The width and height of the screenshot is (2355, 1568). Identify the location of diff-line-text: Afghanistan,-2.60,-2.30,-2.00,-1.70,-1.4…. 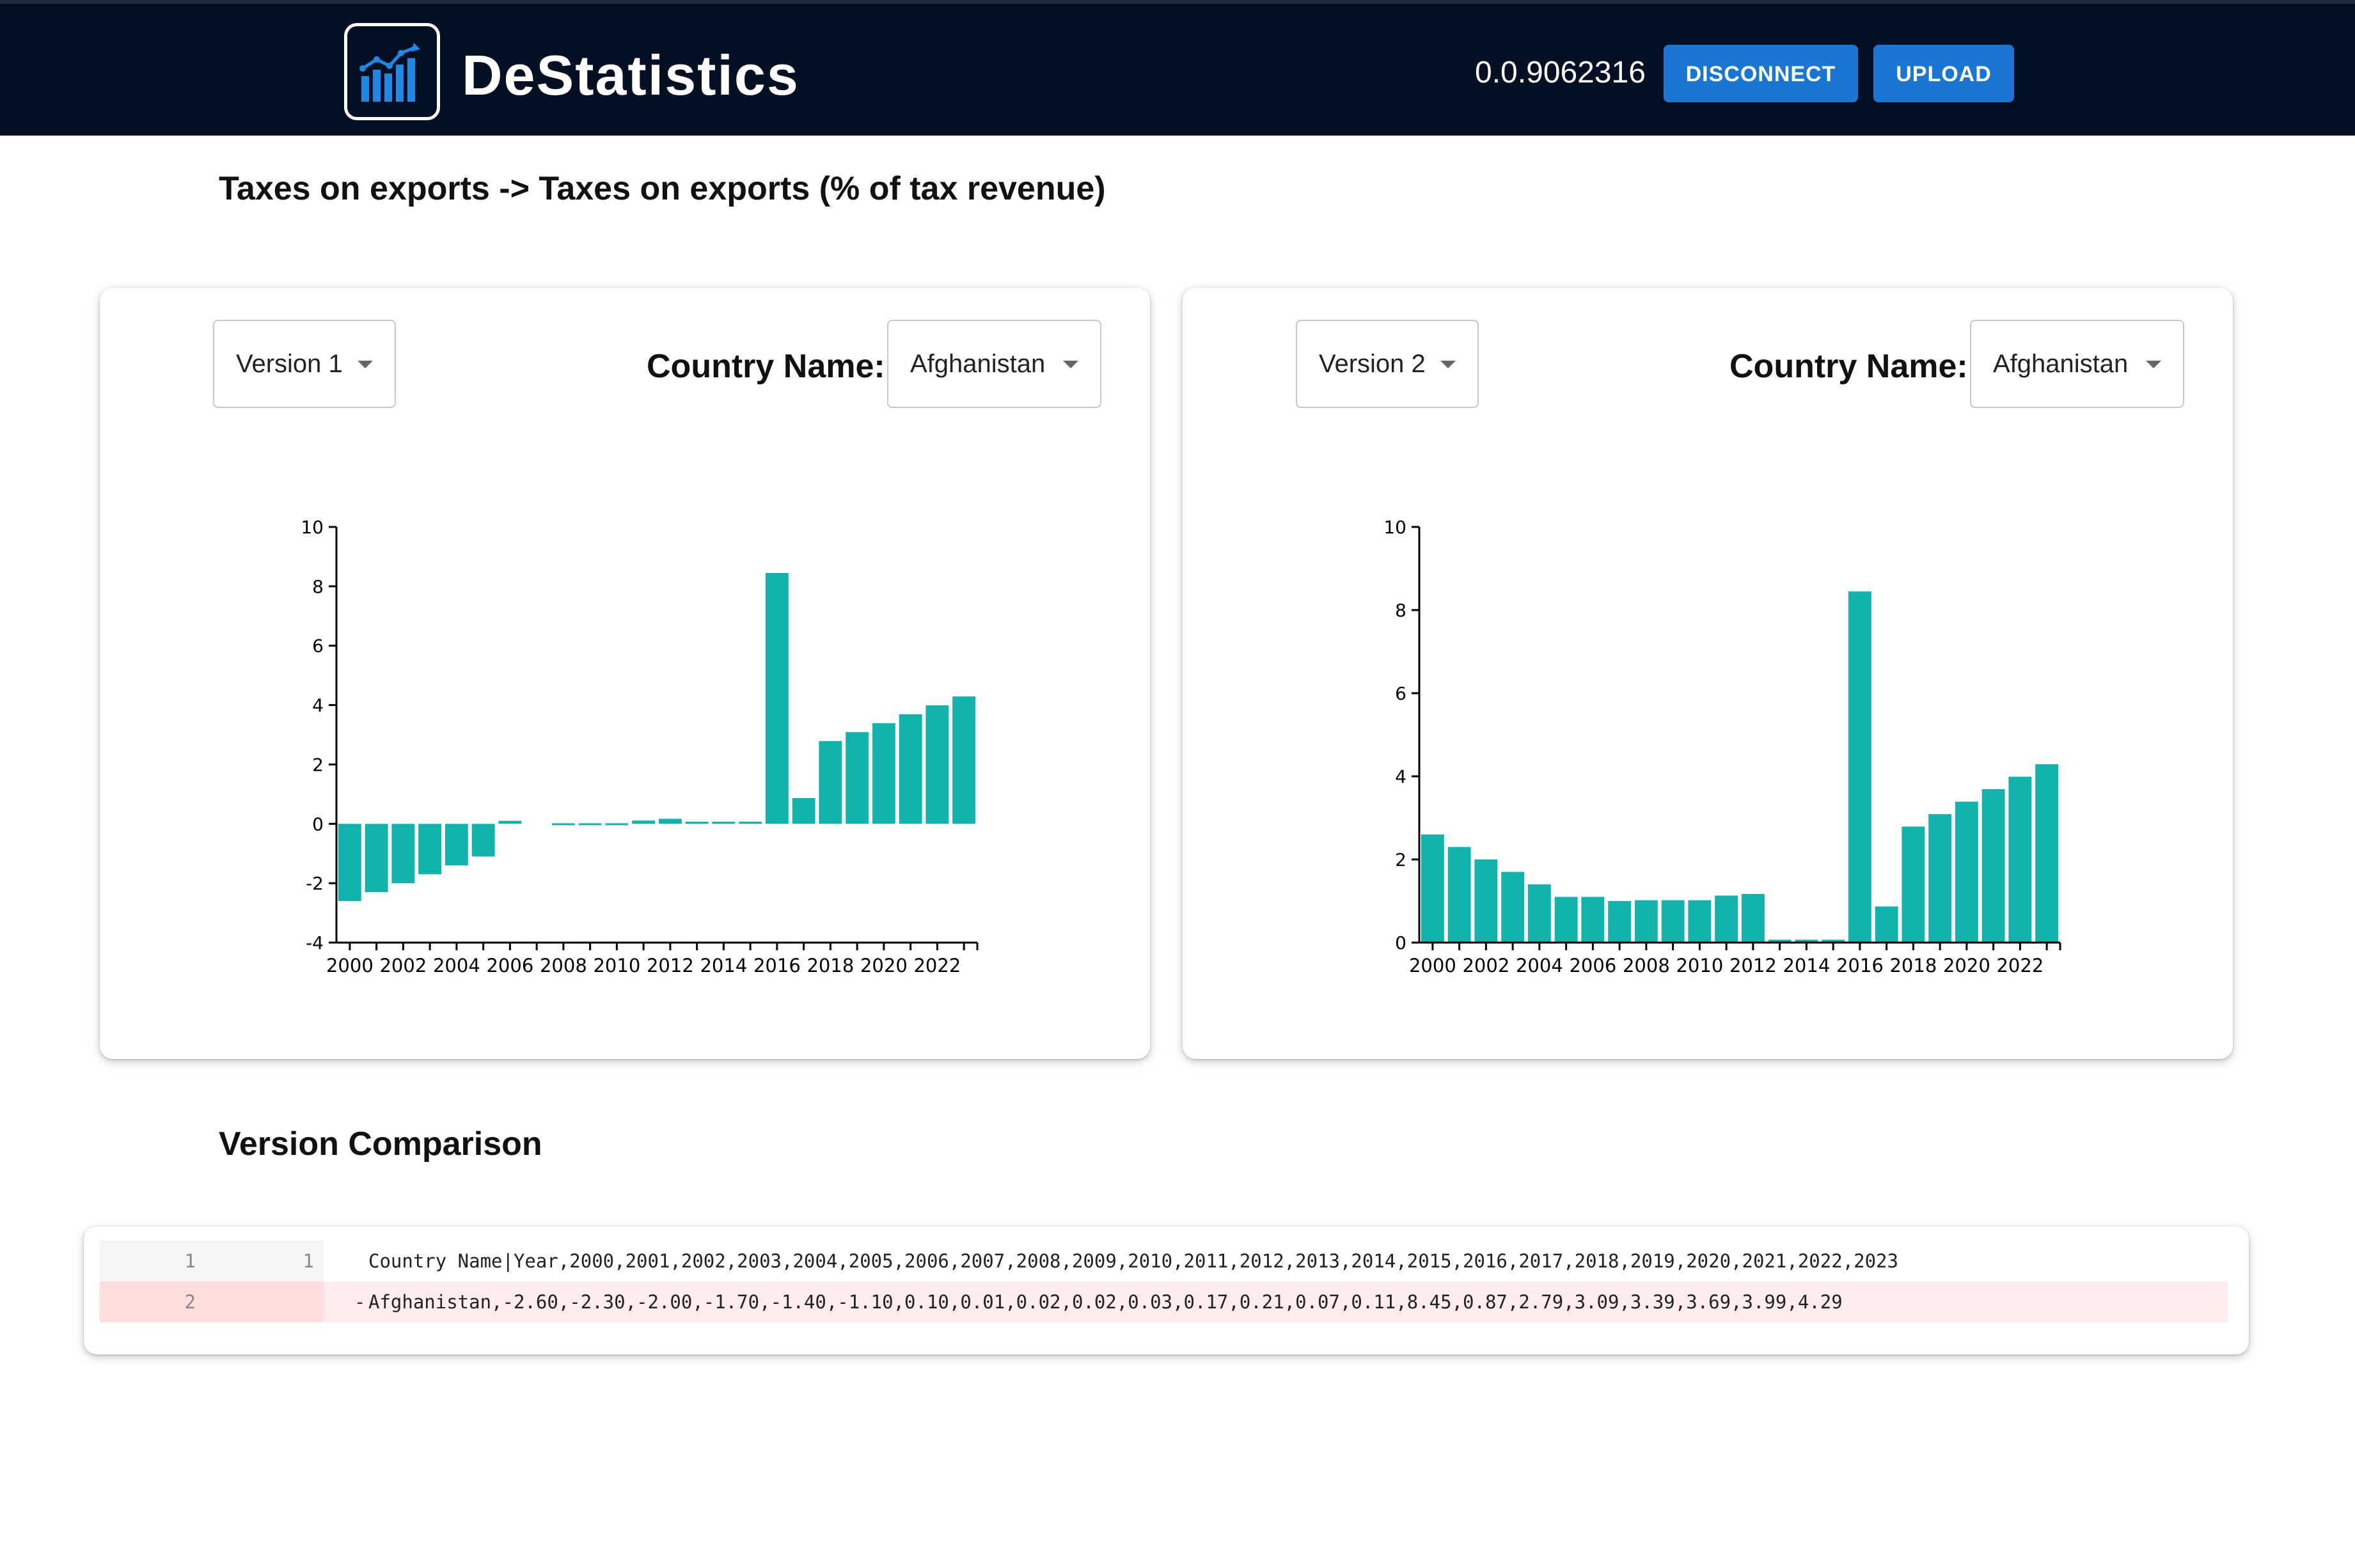
(1105, 1302).